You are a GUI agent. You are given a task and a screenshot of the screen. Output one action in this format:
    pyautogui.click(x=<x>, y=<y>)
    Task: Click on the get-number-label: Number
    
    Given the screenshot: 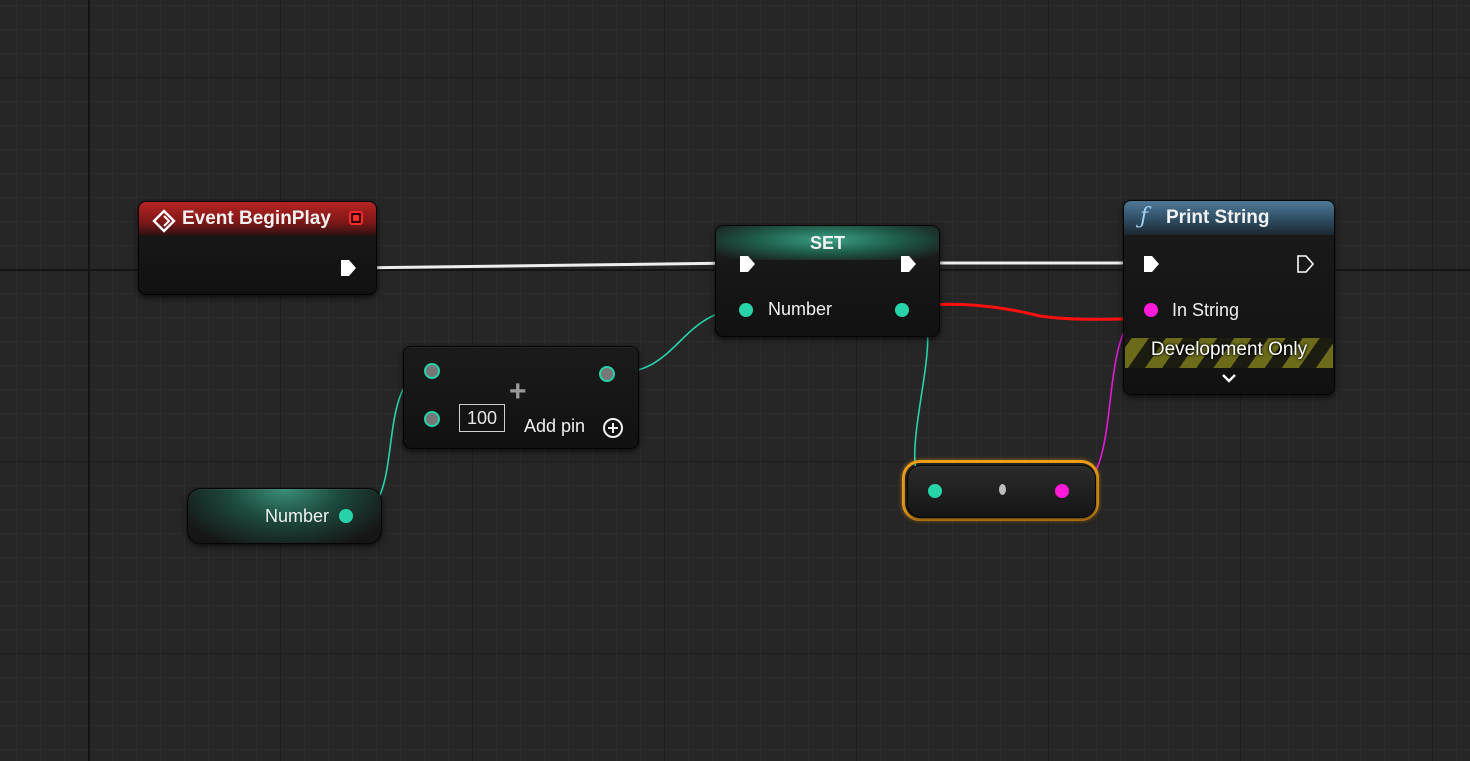 What is the action you would take?
    pyautogui.click(x=297, y=516)
    